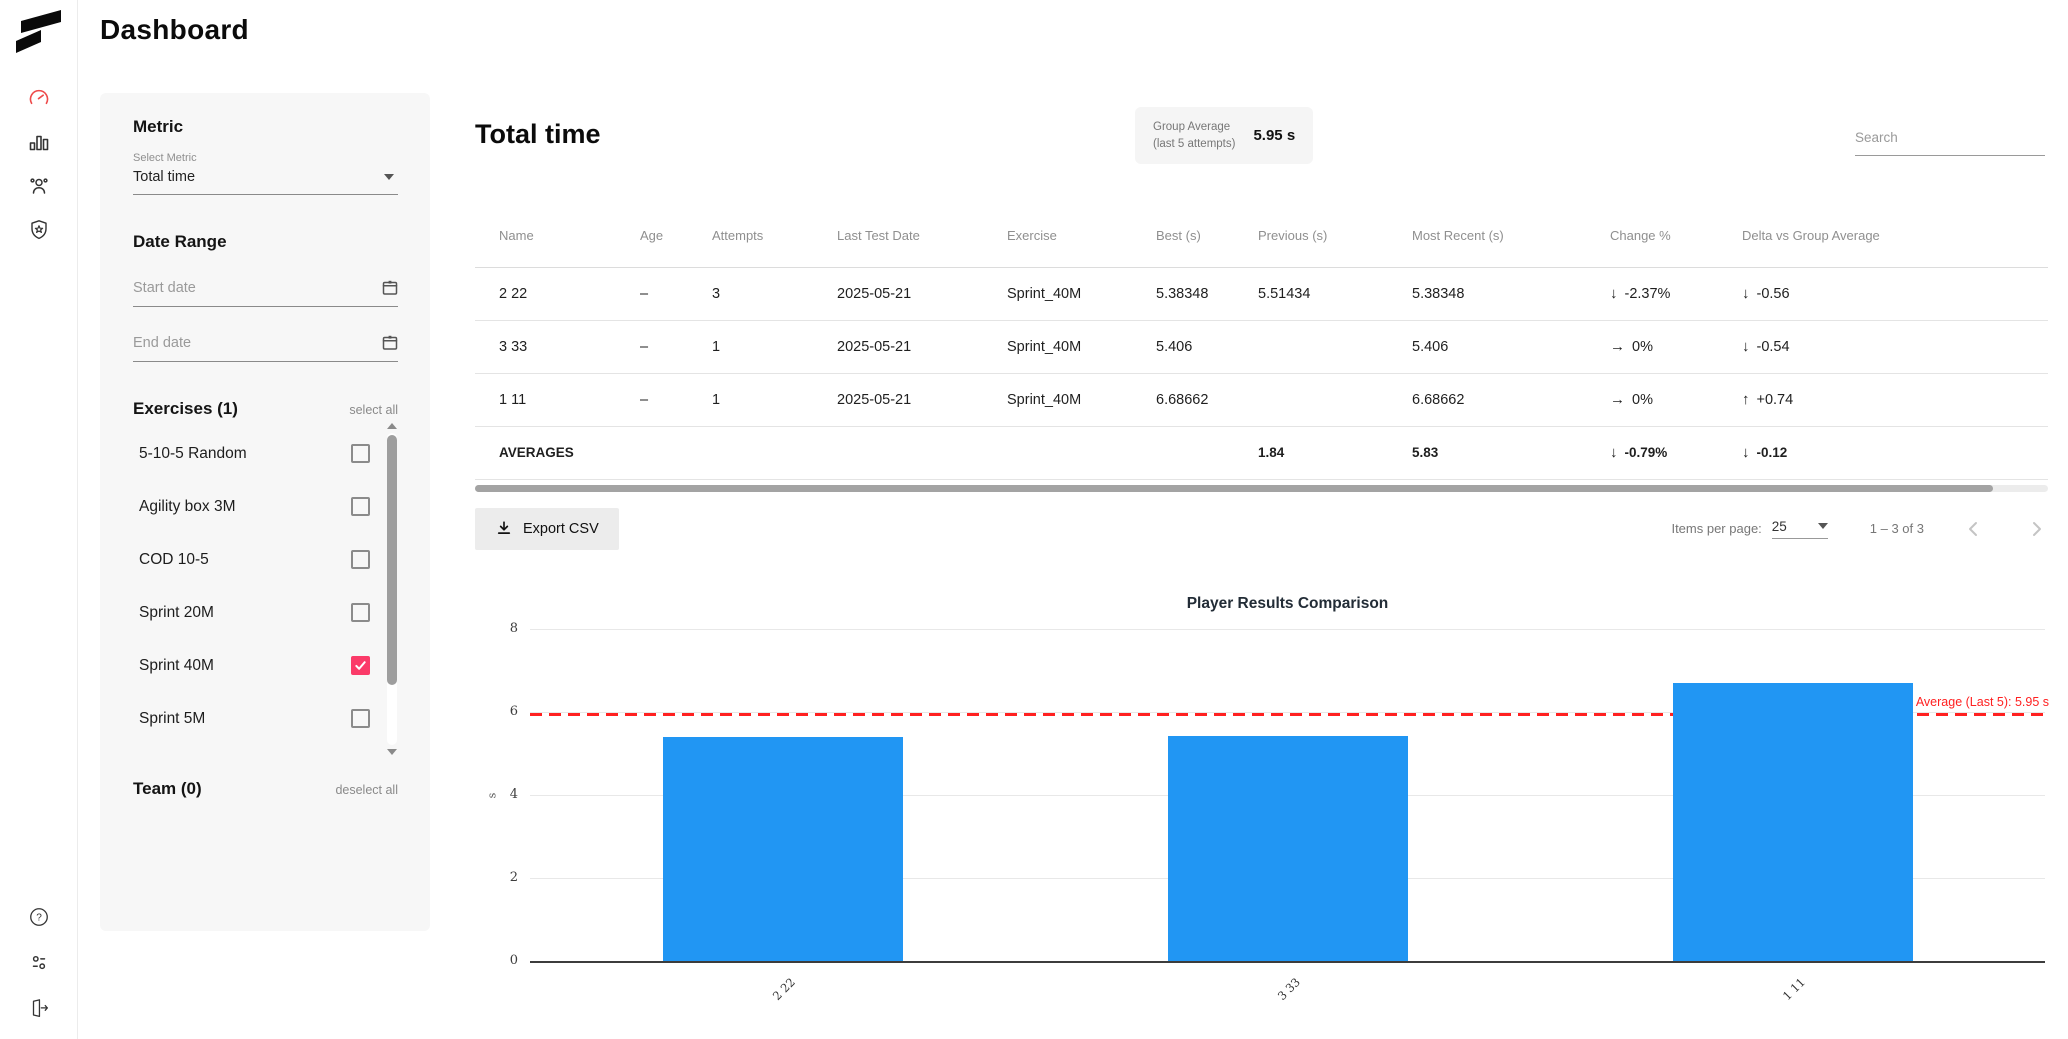 The image size is (2068, 1039). I want to click on chart-title: Player Results Comparison, so click(1287, 603).